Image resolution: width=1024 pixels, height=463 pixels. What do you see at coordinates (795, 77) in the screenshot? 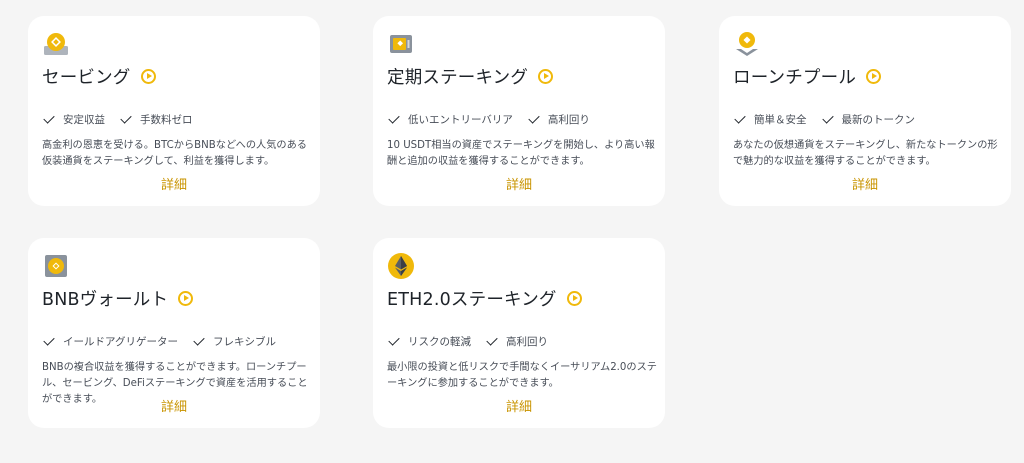
I see `card-title: ローンチプール` at bounding box center [795, 77].